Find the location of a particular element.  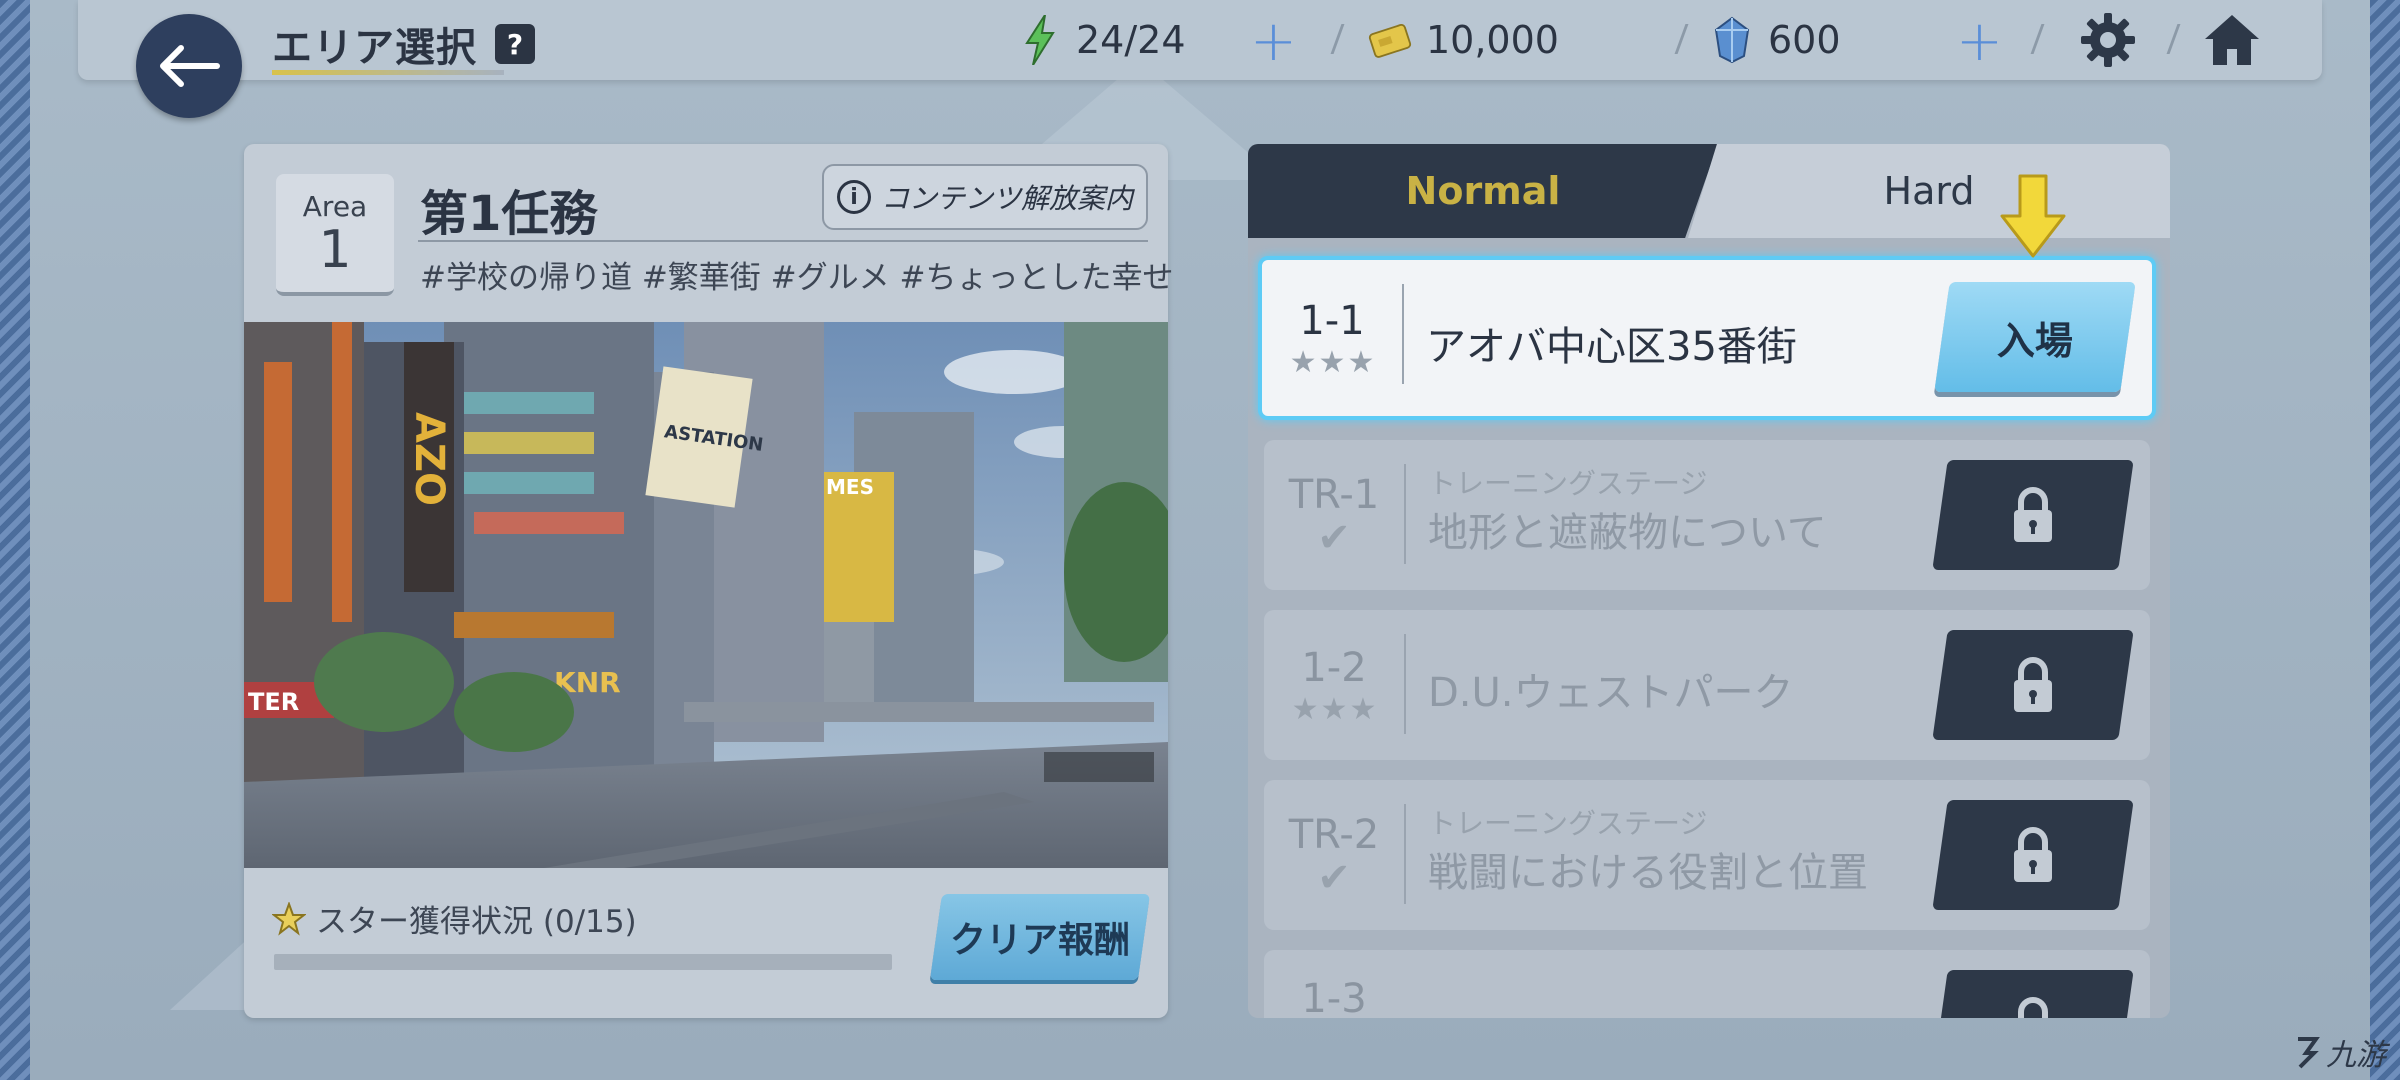

page-title-wrap: エリア選択 ? is located at coordinates (403, 44).